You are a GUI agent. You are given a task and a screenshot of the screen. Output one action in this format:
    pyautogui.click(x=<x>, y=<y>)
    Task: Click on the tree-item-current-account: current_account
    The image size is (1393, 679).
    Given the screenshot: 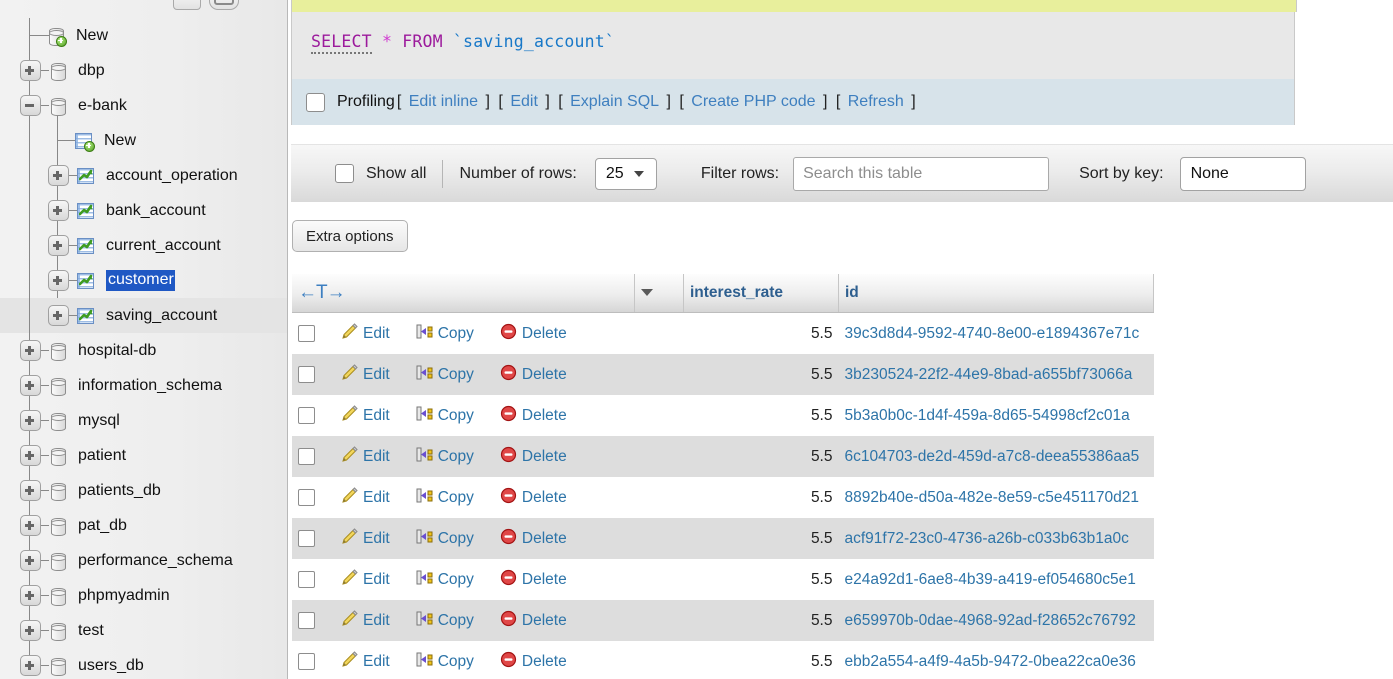 What is the action you would take?
    pyautogui.click(x=143, y=245)
    